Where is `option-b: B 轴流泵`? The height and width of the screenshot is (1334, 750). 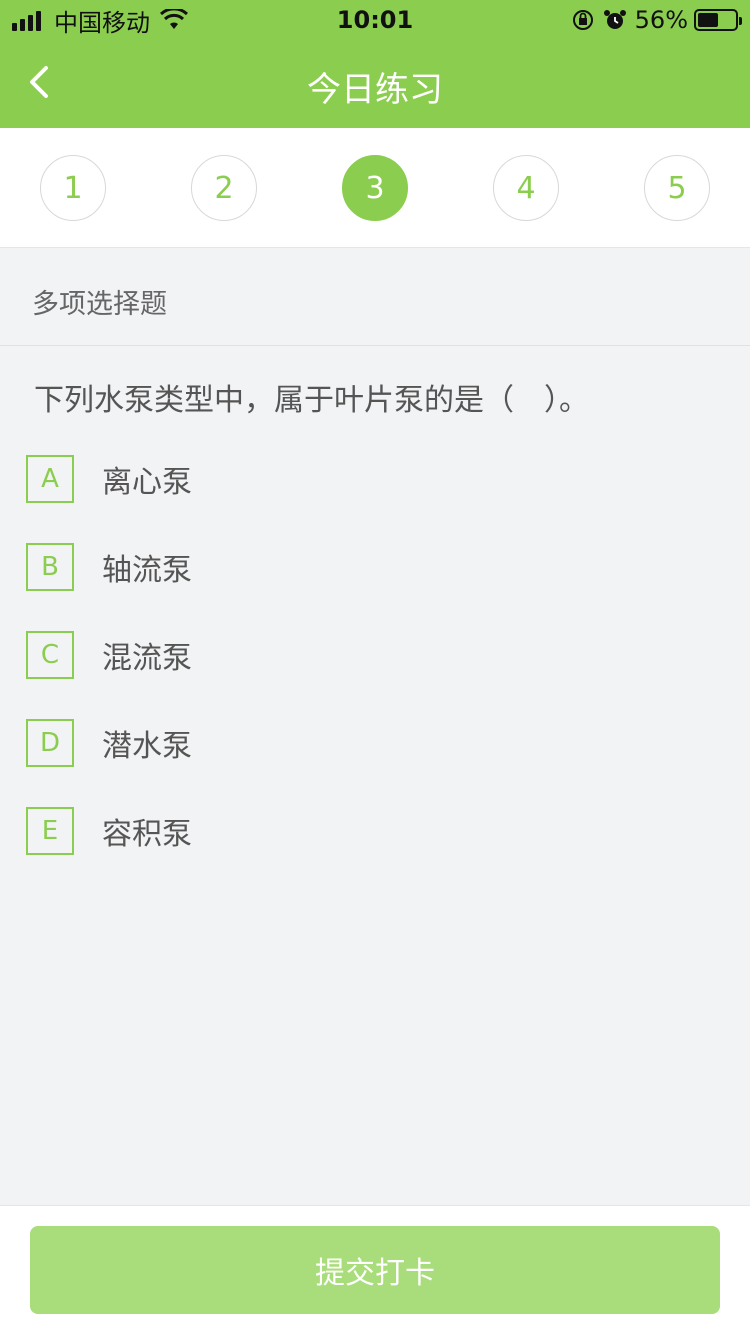 option-b: B 轴流泵 is located at coordinates (366, 567).